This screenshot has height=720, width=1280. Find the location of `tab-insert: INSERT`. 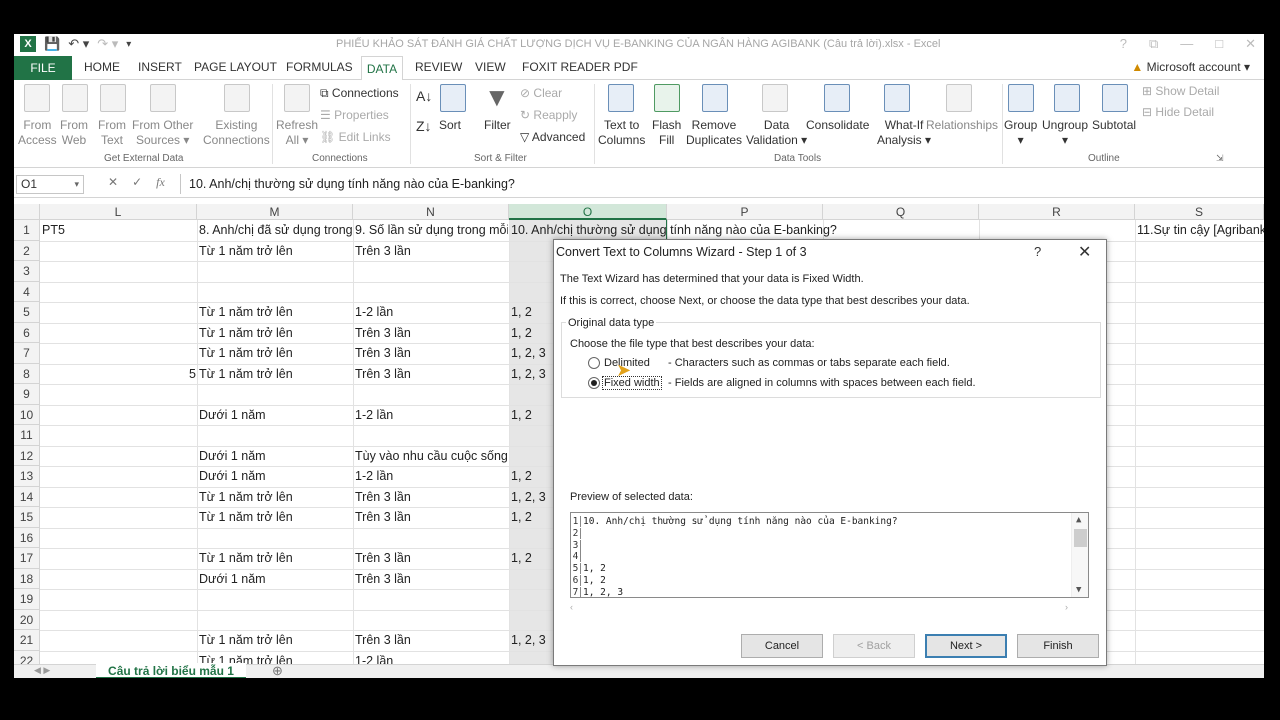

tab-insert: INSERT is located at coordinates (160, 67).